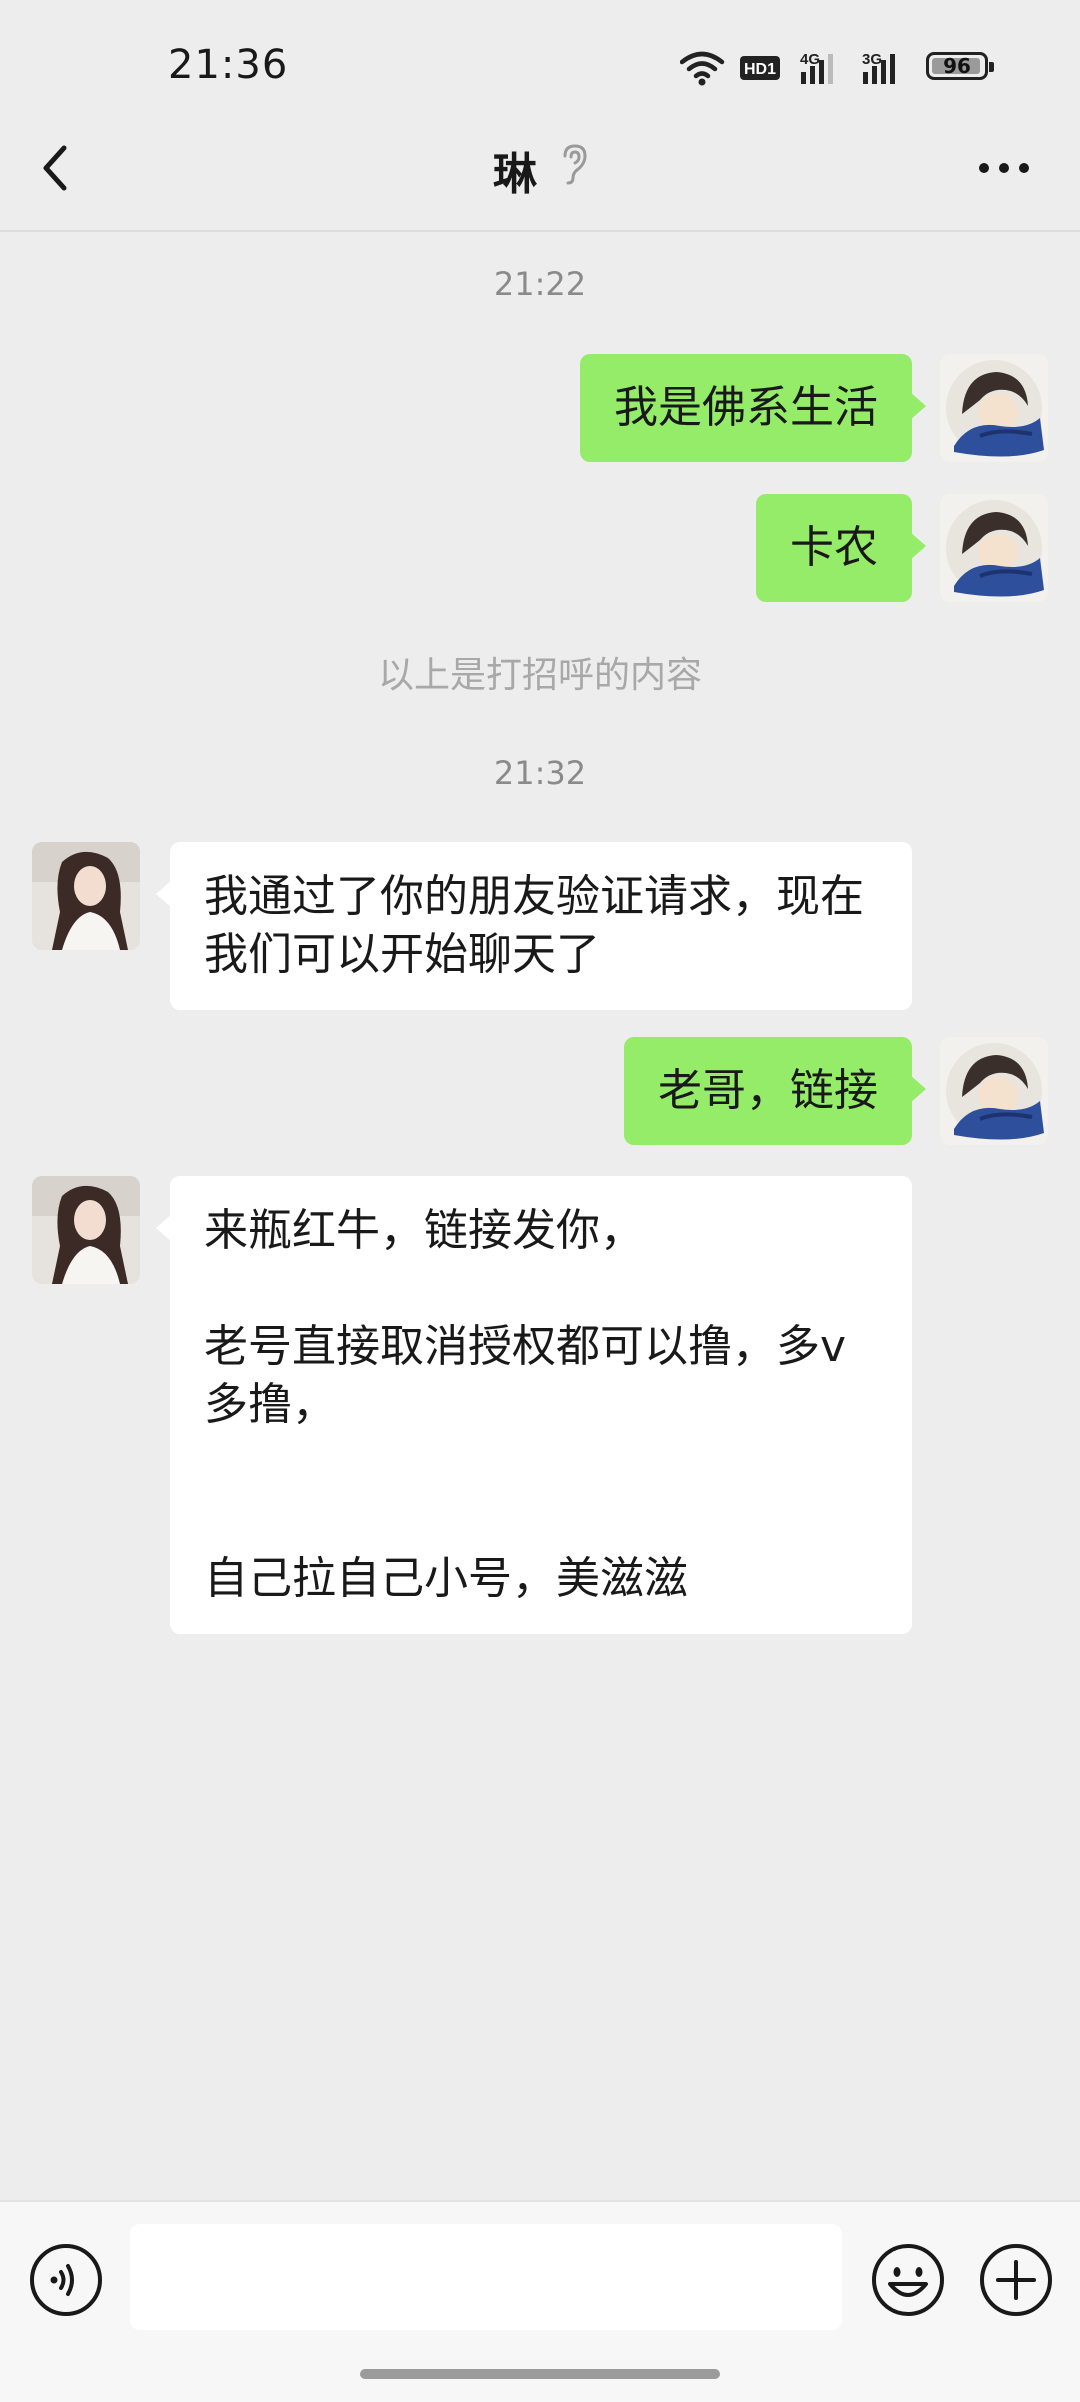 The width and height of the screenshot is (1080, 2402). I want to click on voice-icon, so click(66, 2280).